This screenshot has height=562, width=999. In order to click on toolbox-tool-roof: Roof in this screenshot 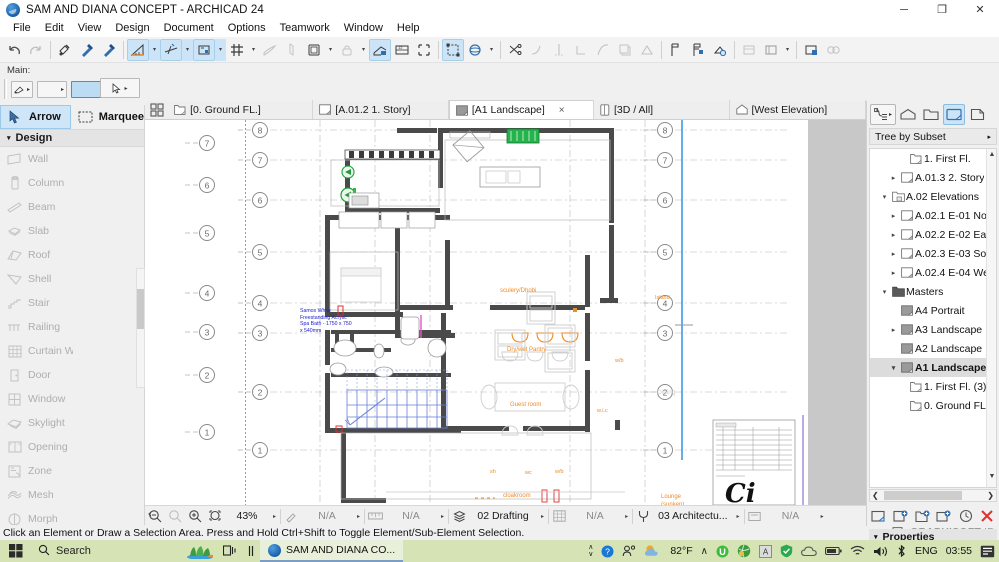, I will do `click(36, 255)`.